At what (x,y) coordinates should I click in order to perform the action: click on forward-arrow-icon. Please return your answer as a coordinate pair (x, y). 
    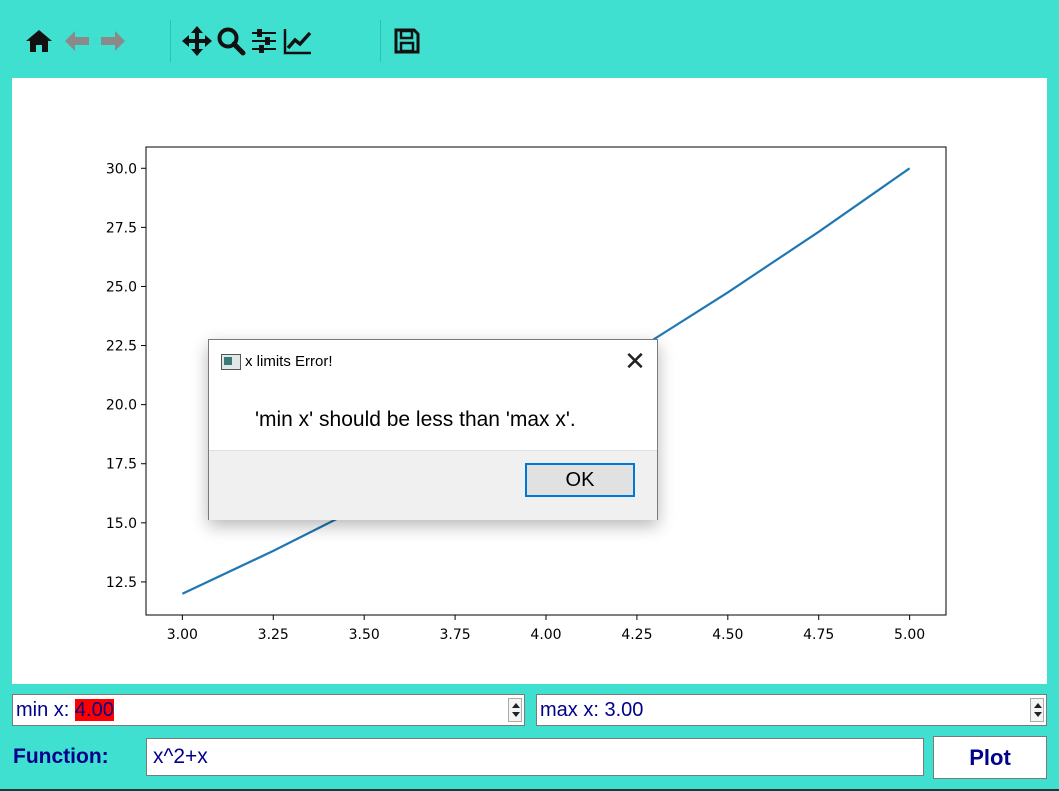
    Looking at the image, I should click on (113, 41).